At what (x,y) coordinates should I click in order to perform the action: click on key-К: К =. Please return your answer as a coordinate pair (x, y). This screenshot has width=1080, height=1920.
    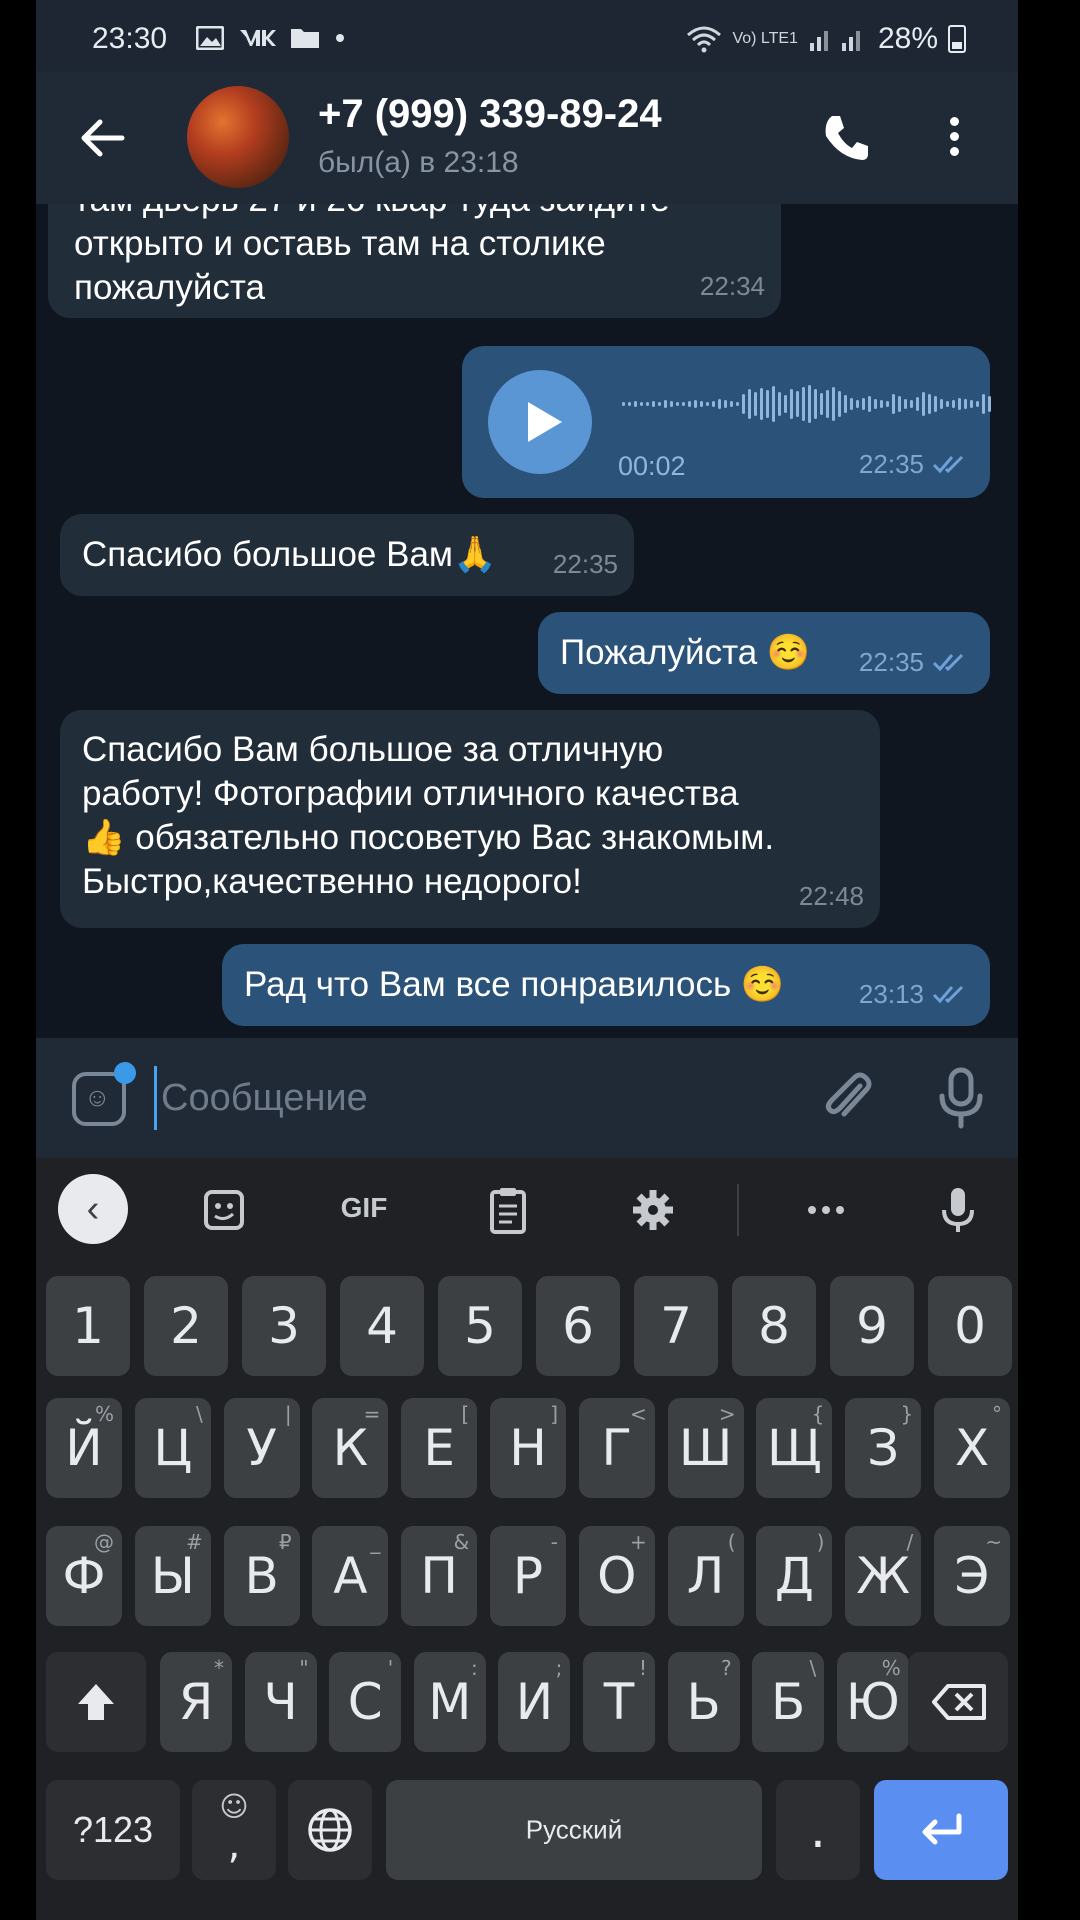
    Looking at the image, I should click on (350, 1448).